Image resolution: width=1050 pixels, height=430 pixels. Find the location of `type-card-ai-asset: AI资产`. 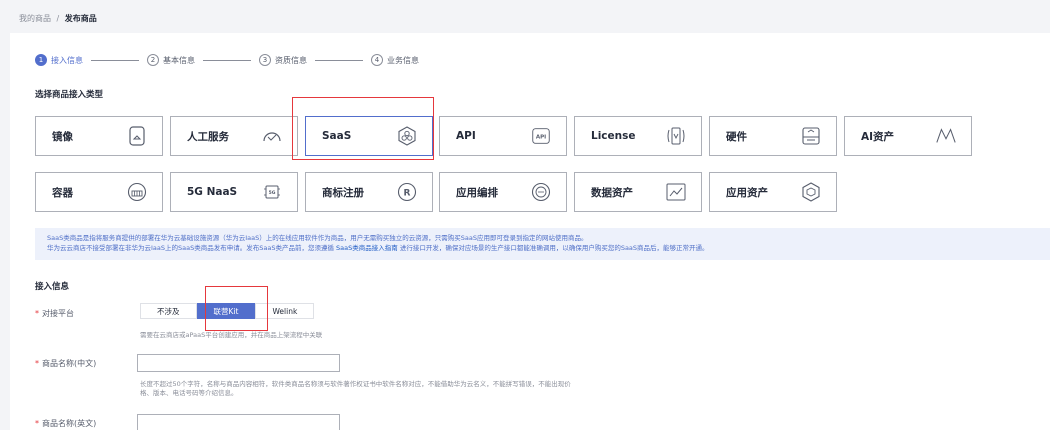

type-card-ai-asset: AI资产 is located at coordinates (908, 136).